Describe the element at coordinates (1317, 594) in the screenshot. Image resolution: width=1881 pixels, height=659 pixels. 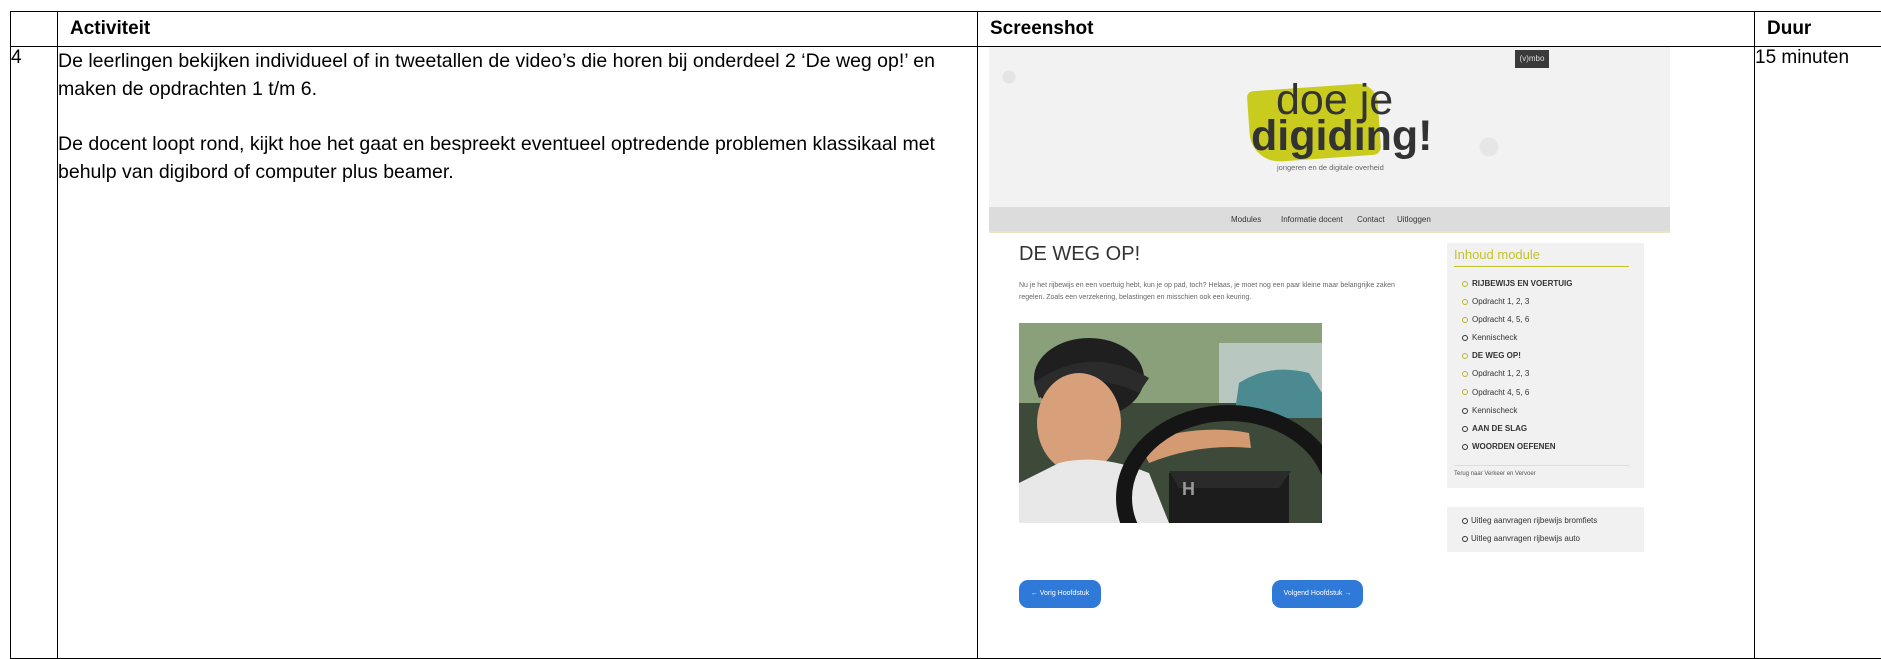
I see `next-chapter-button: Volgend Hoofdstuk →` at that location.